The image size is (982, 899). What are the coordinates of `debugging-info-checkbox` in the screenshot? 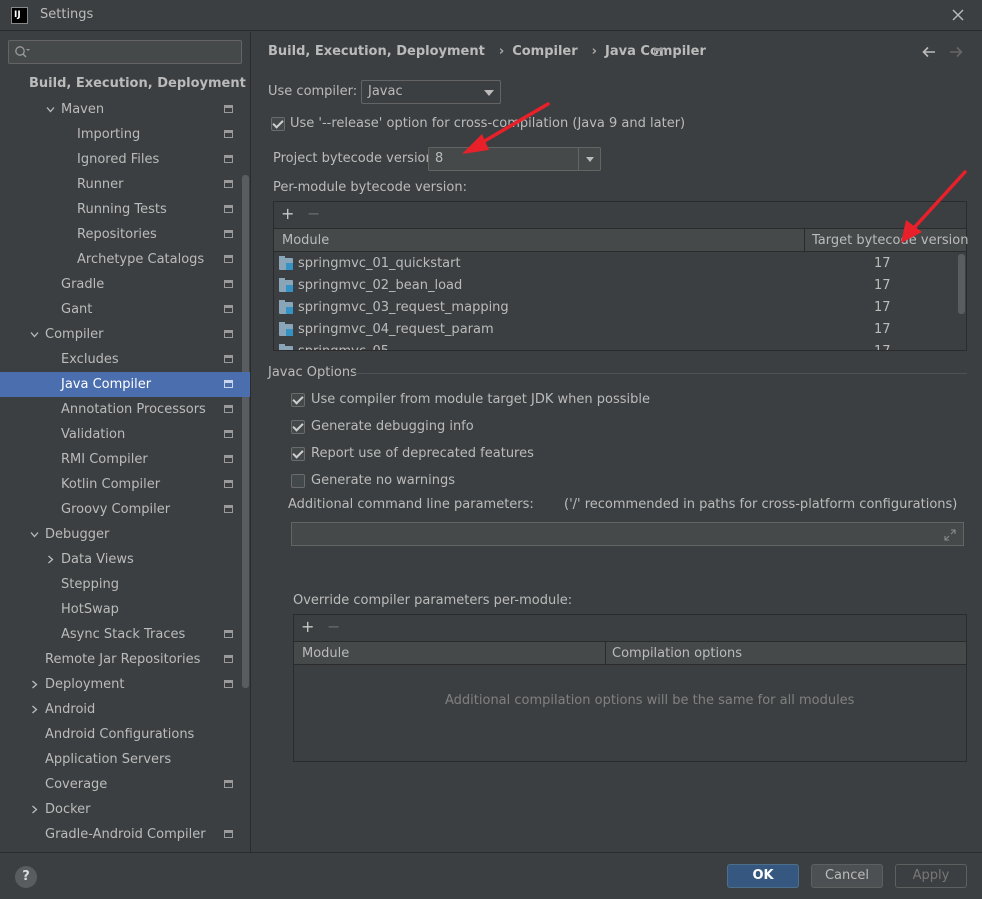 It's located at (298, 427).